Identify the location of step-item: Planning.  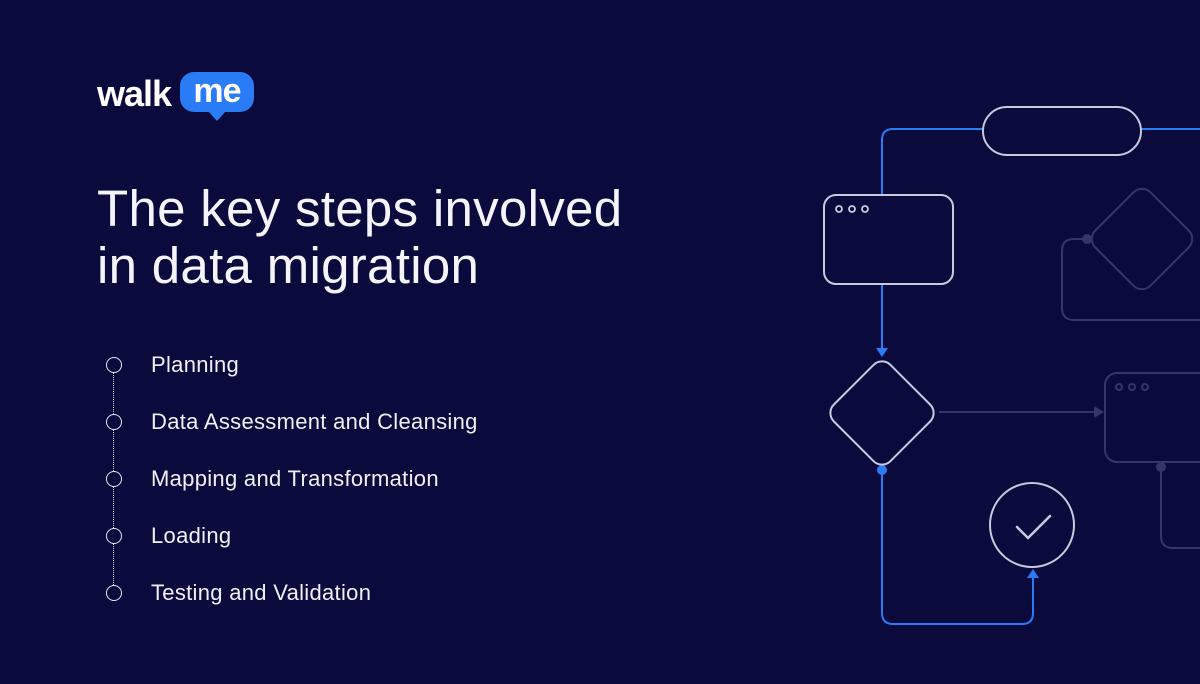
(356, 383).